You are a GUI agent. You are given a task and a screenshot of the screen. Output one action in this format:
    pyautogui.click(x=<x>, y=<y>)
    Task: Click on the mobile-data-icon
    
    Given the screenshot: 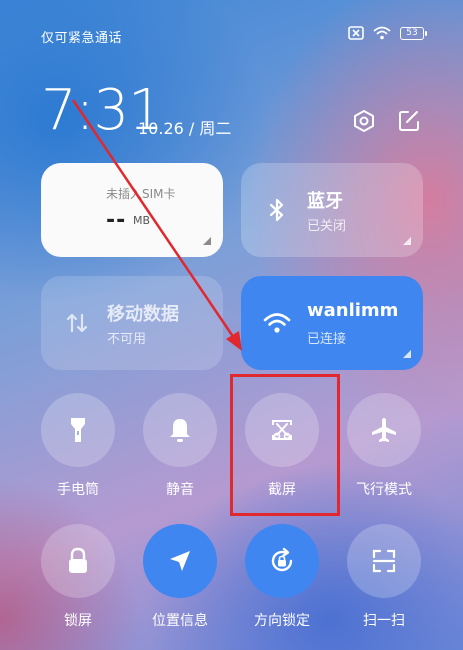 What is the action you would take?
    pyautogui.click(x=77, y=323)
    